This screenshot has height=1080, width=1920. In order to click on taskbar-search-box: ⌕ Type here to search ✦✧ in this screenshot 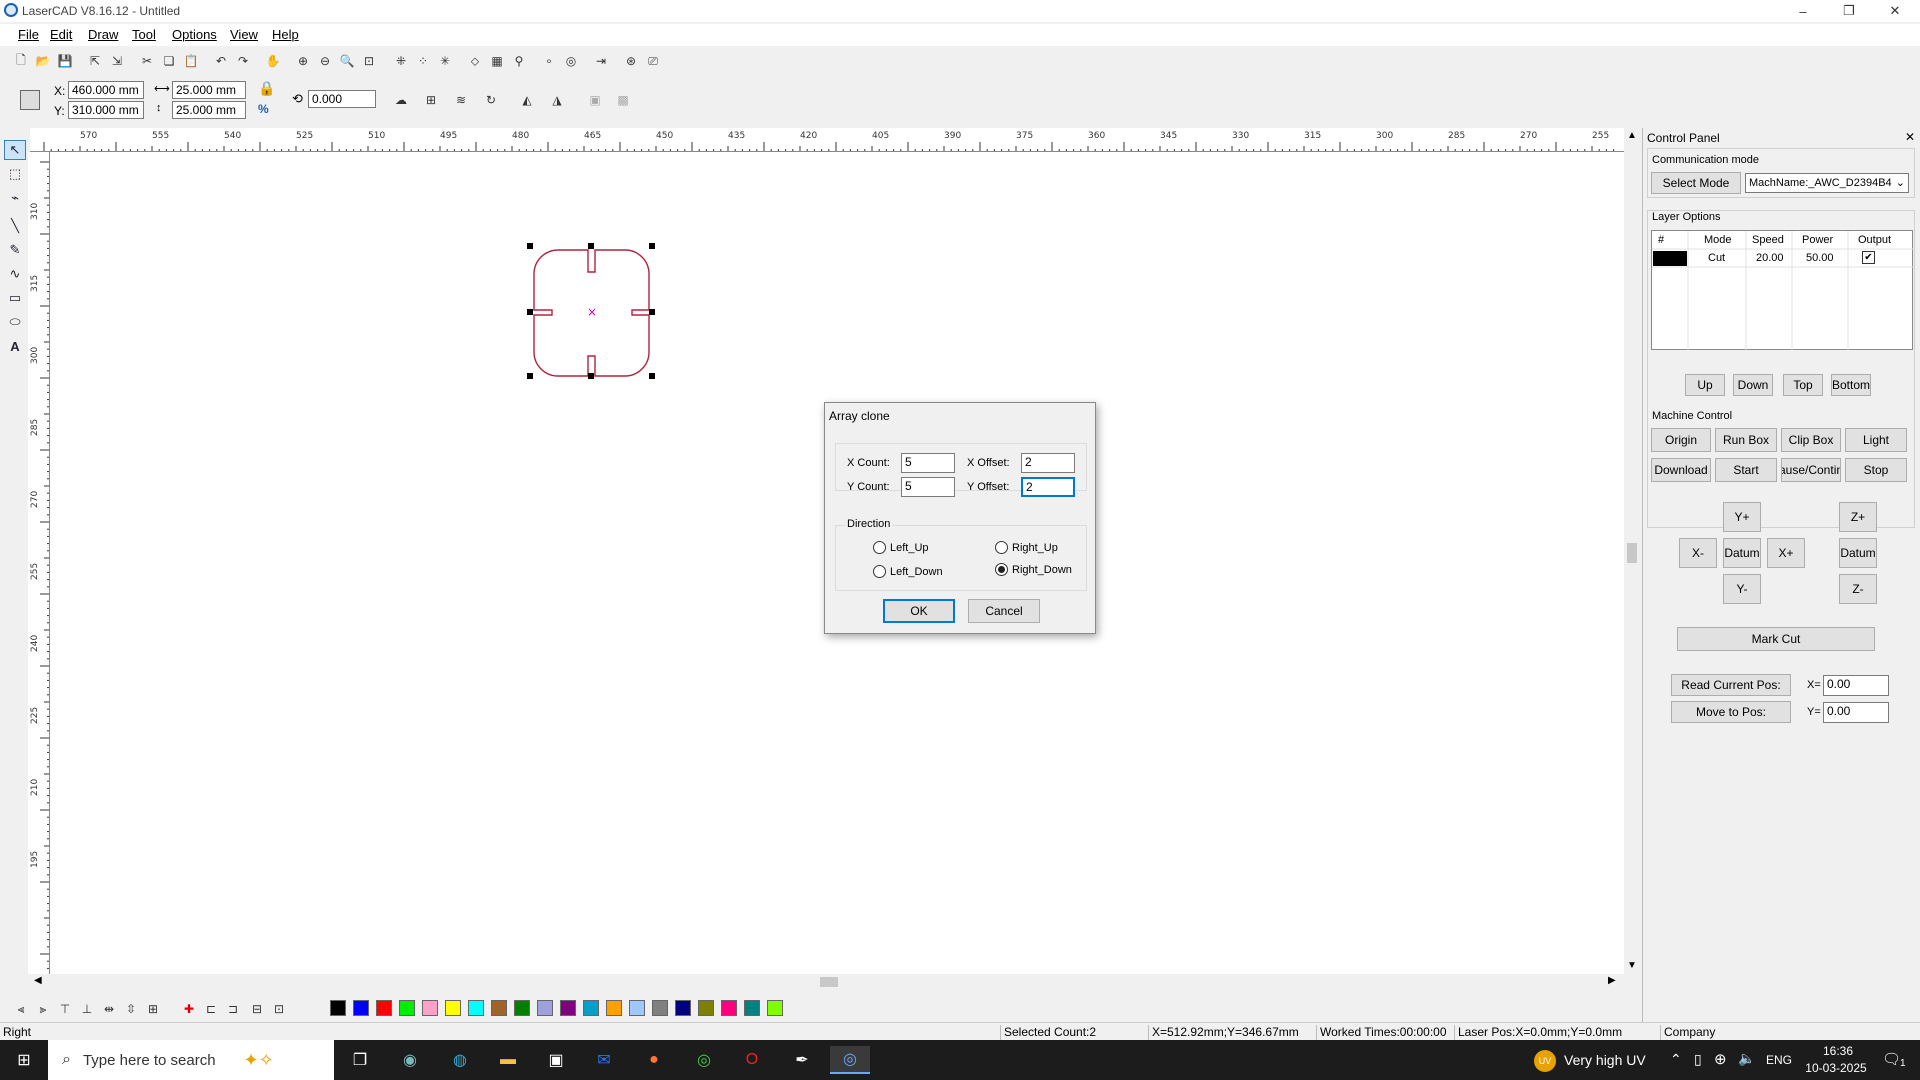, I will do `click(191, 1060)`.